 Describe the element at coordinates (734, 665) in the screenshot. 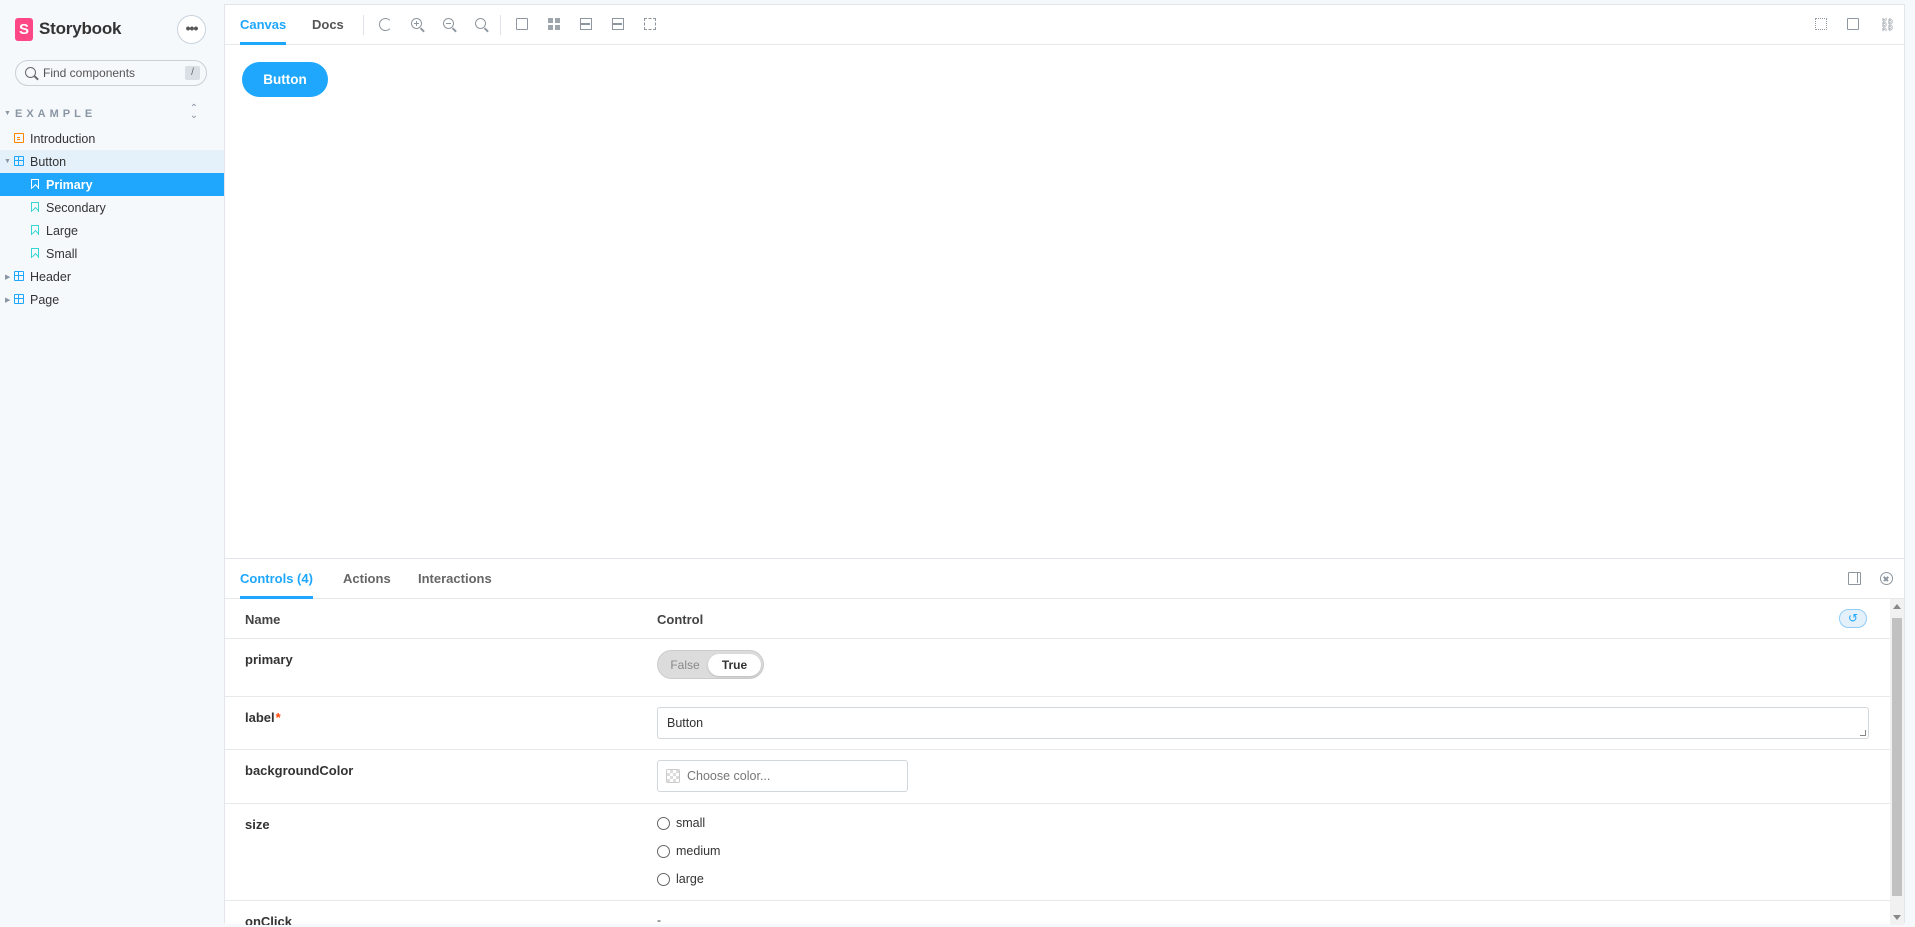

I see `toggle-true-option: True` at that location.